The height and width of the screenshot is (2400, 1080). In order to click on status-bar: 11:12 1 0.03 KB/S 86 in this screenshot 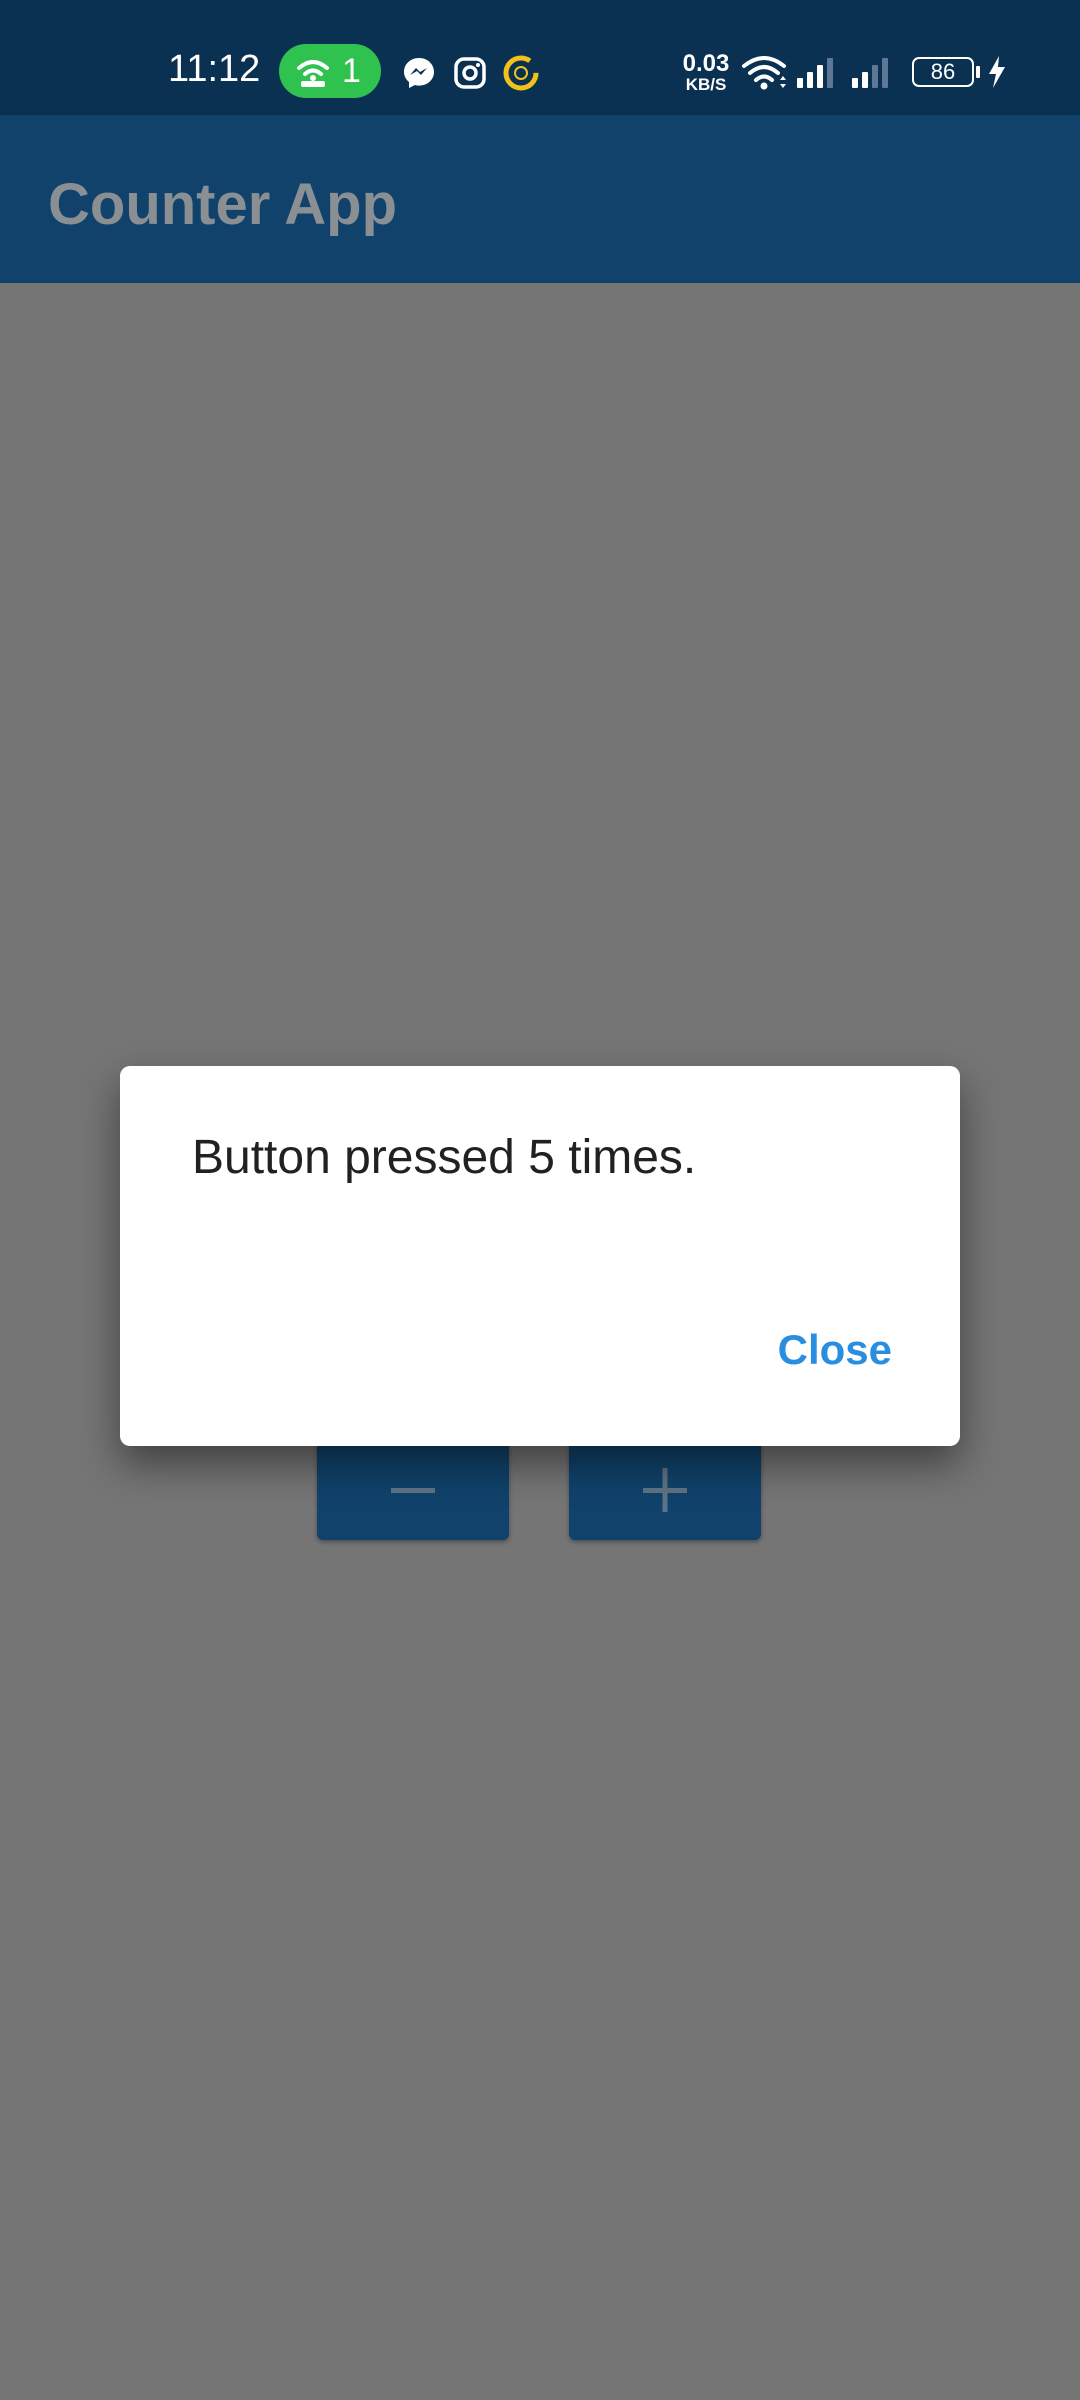, I will do `click(540, 57)`.